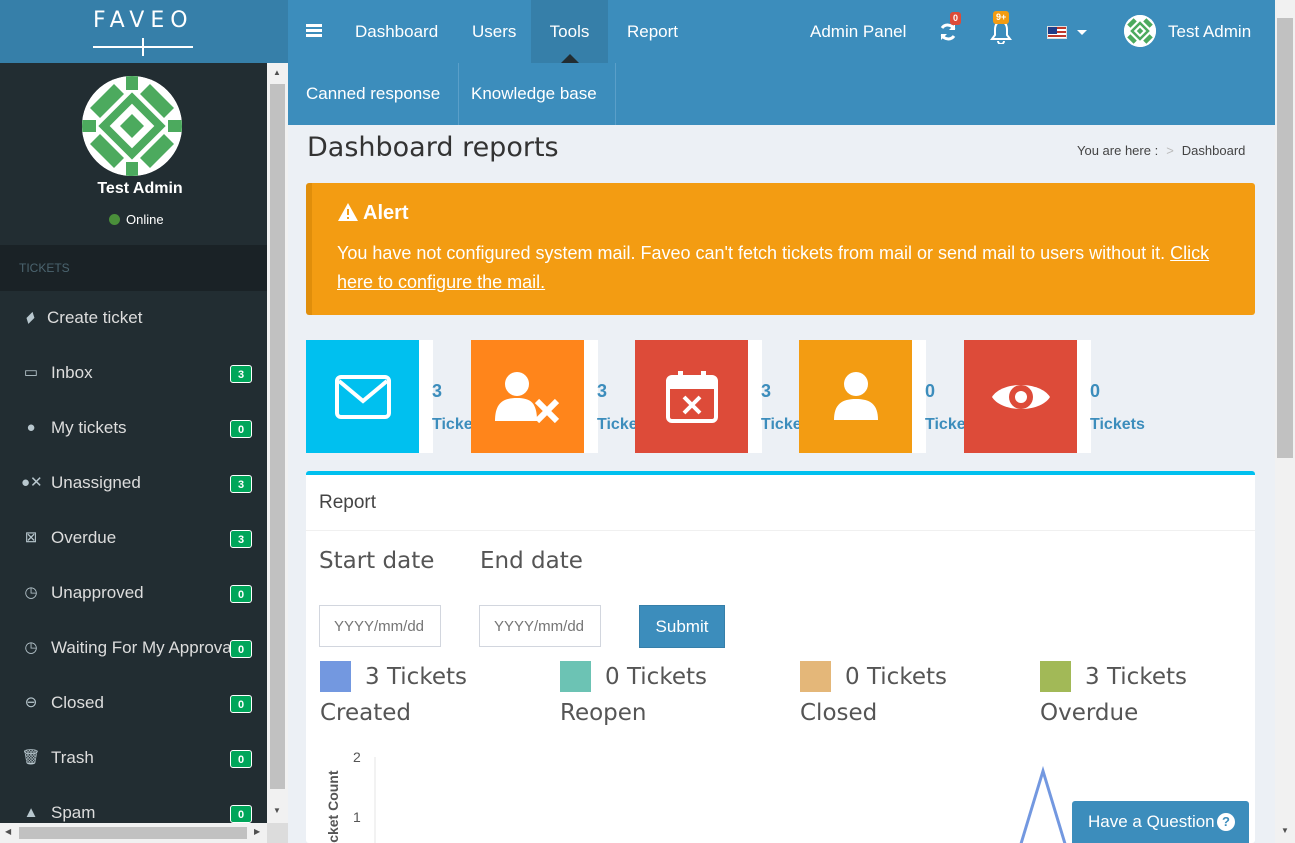 This screenshot has width=1295, height=843. Describe the element at coordinates (377, 561) in the screenshot. I see `start-date-label: Start date` at that location.